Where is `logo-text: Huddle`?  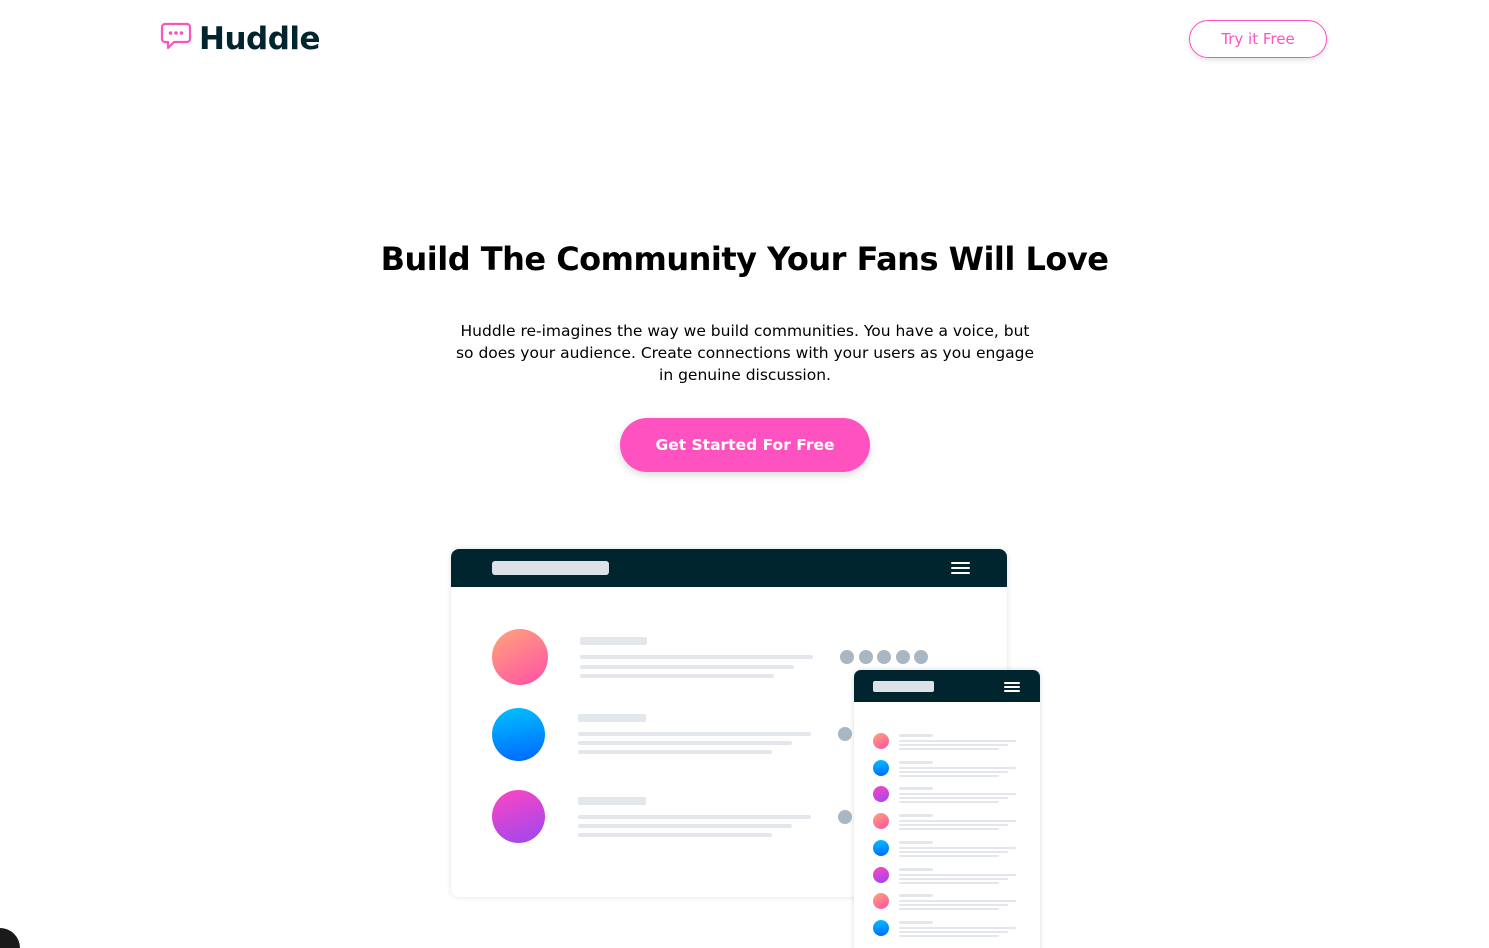
logo-text: Huddle is located at coordinates (260, 39).